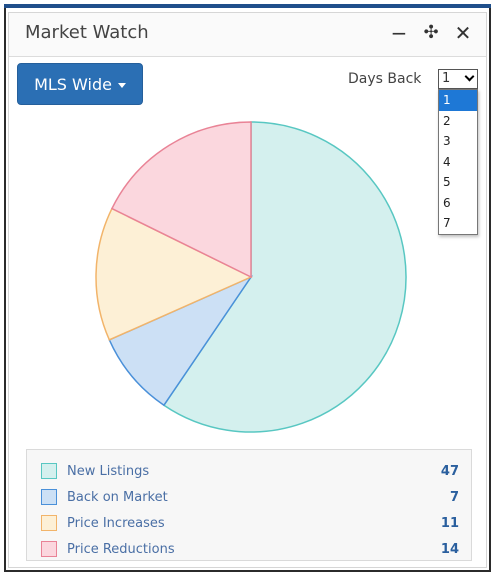 The height and width of the screenshot is (576, 495). I want to click on legend-item: Price Increases 11, so click(249, 523).